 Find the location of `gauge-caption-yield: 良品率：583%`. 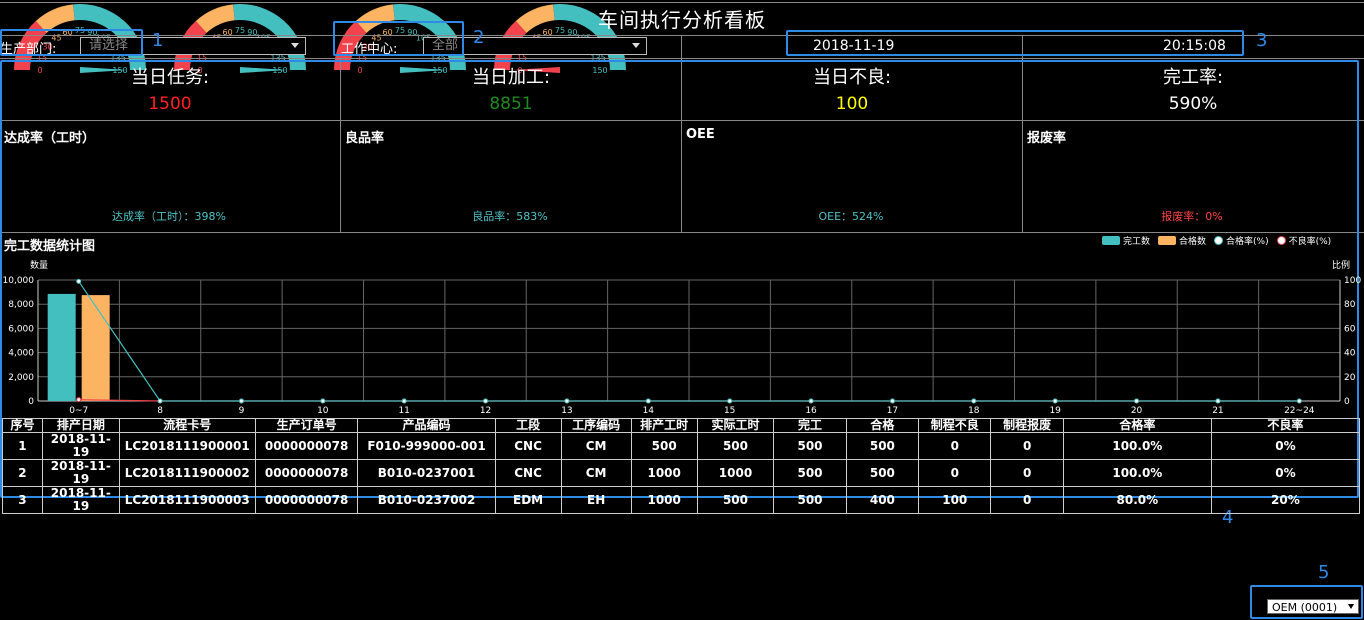

gauge-caption-yield: 良品率：583% is located at coordinates (510, 216).